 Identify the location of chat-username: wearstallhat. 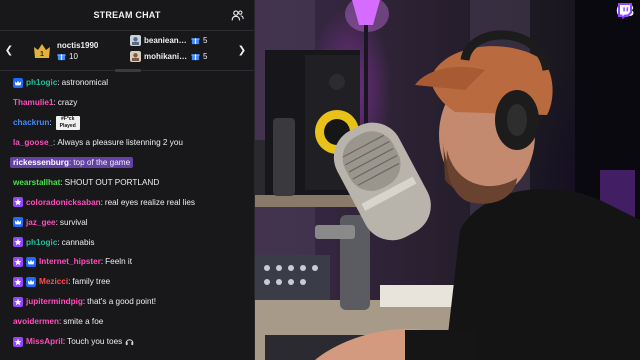
(36, 182).